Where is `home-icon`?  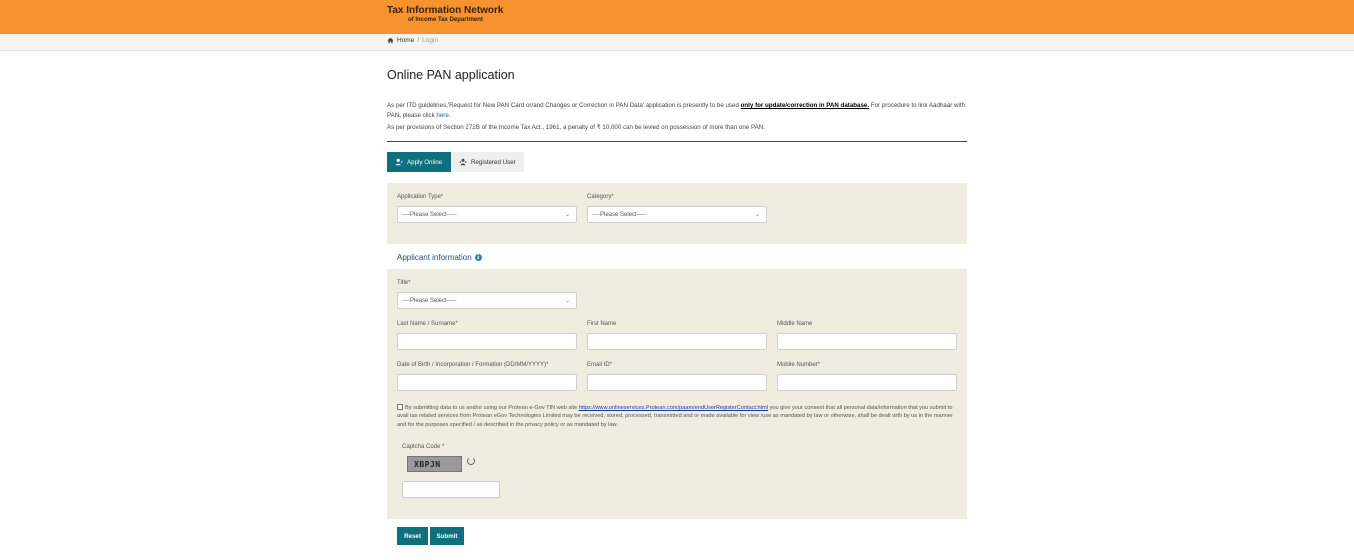 home-icon is located at coordinates (390, 40).